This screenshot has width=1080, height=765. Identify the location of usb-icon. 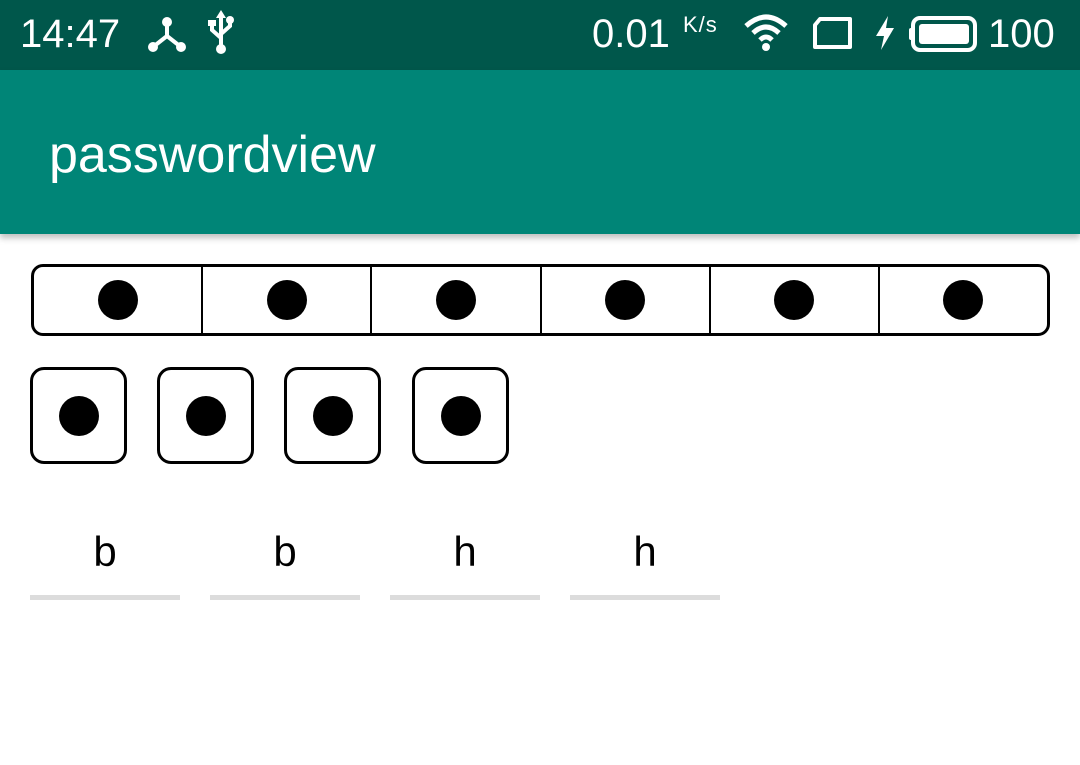
(221, 32).